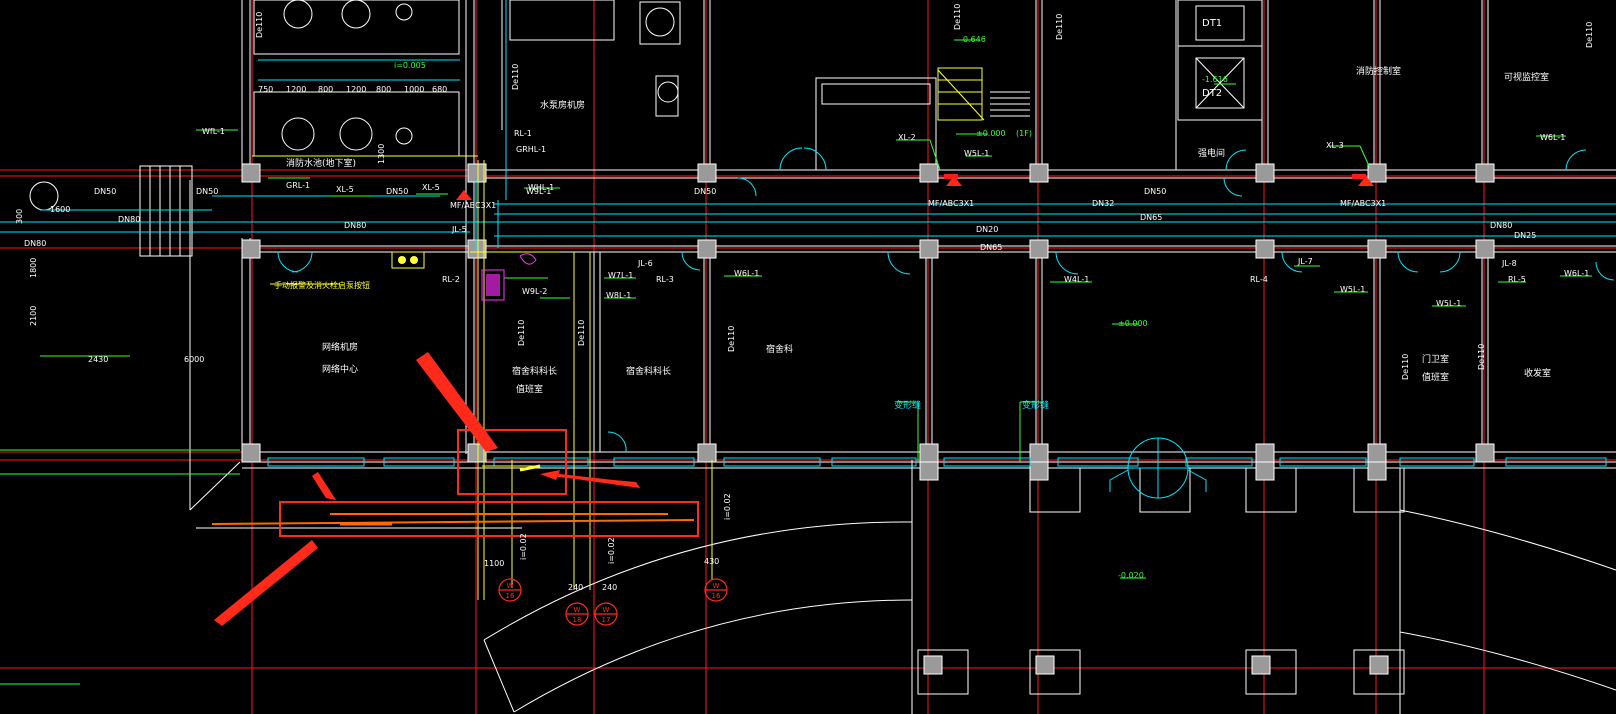  I want to click on dimension: 300, so click(19, 216).